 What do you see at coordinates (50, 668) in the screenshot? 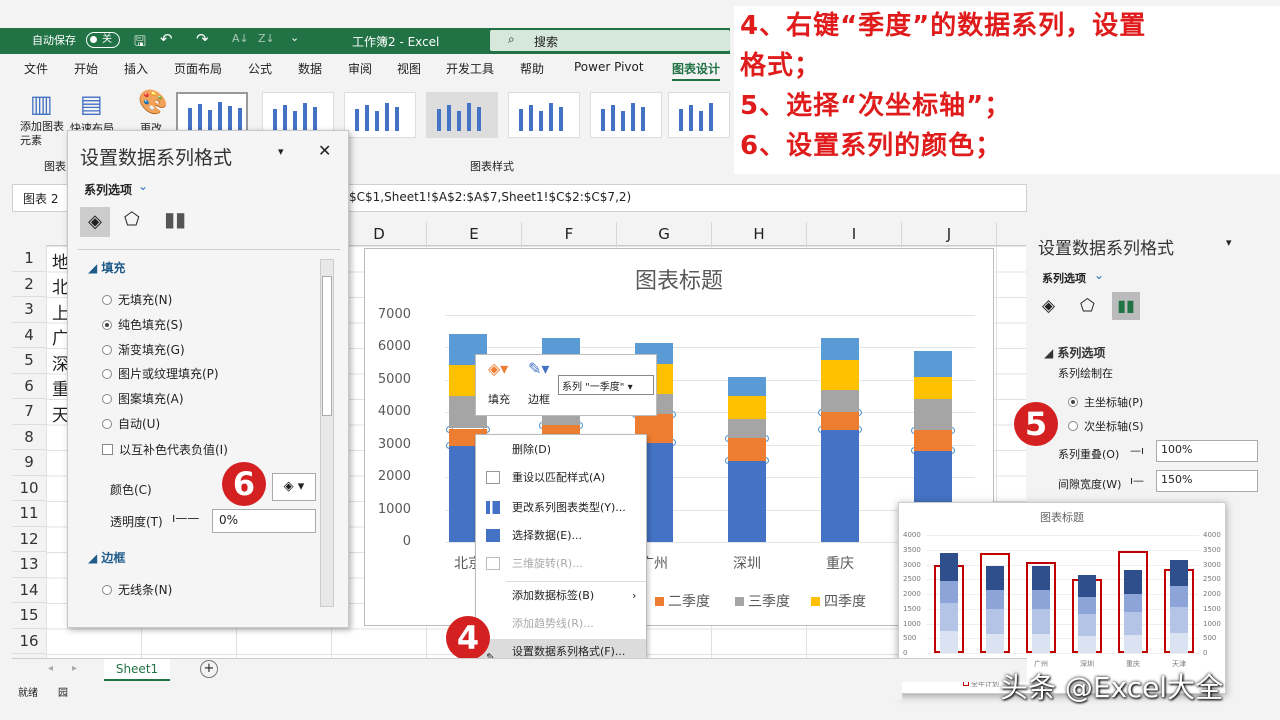
I see `scroll-left-icon: ◂` at bounding box center [50, 668].